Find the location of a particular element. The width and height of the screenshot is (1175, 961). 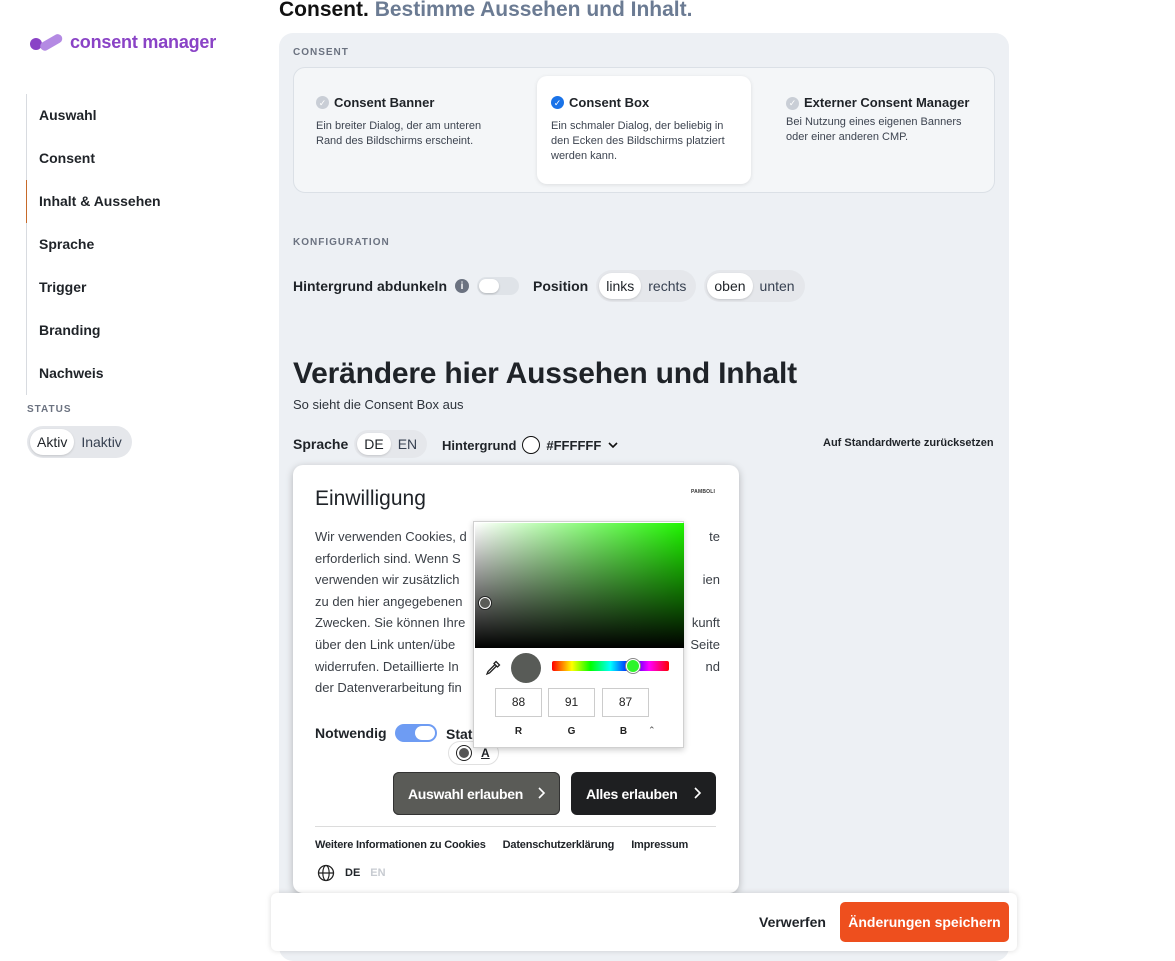

background-swatch is located at coordinates (531, 445).